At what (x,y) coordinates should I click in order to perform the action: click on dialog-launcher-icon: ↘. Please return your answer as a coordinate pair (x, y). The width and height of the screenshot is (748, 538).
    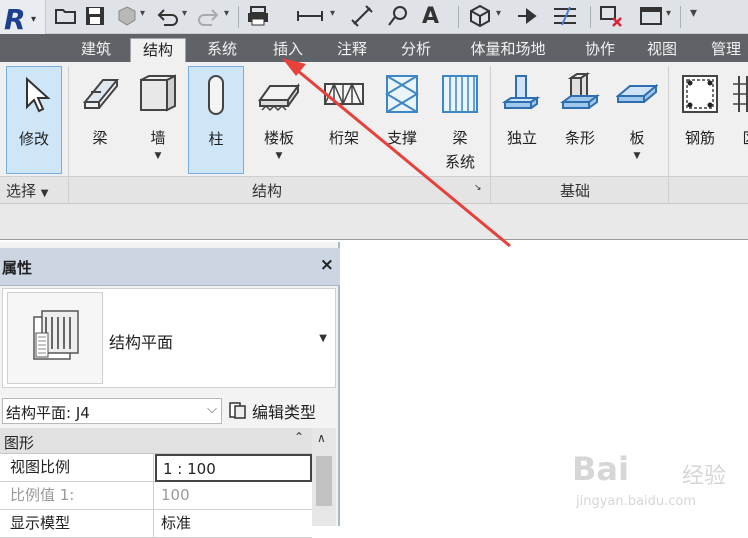
    Looking at the image, I should click on (478, 188).